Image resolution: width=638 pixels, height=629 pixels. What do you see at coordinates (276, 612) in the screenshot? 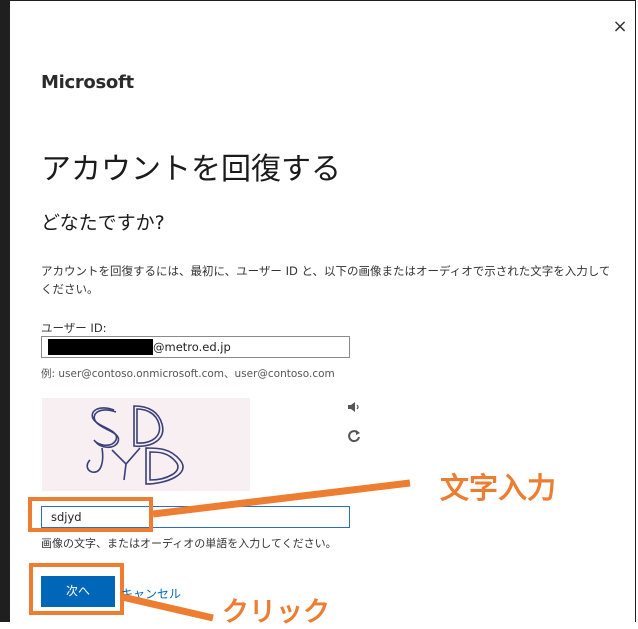
I see `click-callout: クリック` at bounding box center [276, 612].